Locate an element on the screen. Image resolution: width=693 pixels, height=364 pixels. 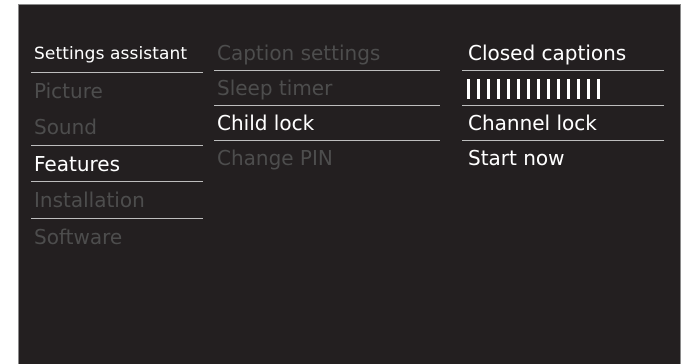
menu-item-label: Start now is located at coordinates (516, 158).